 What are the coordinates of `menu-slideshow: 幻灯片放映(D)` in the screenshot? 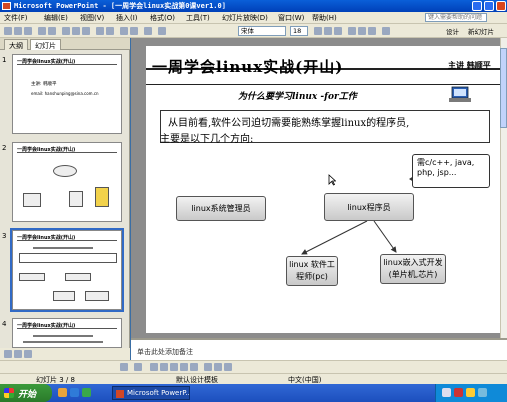 It's located at (245, 18).